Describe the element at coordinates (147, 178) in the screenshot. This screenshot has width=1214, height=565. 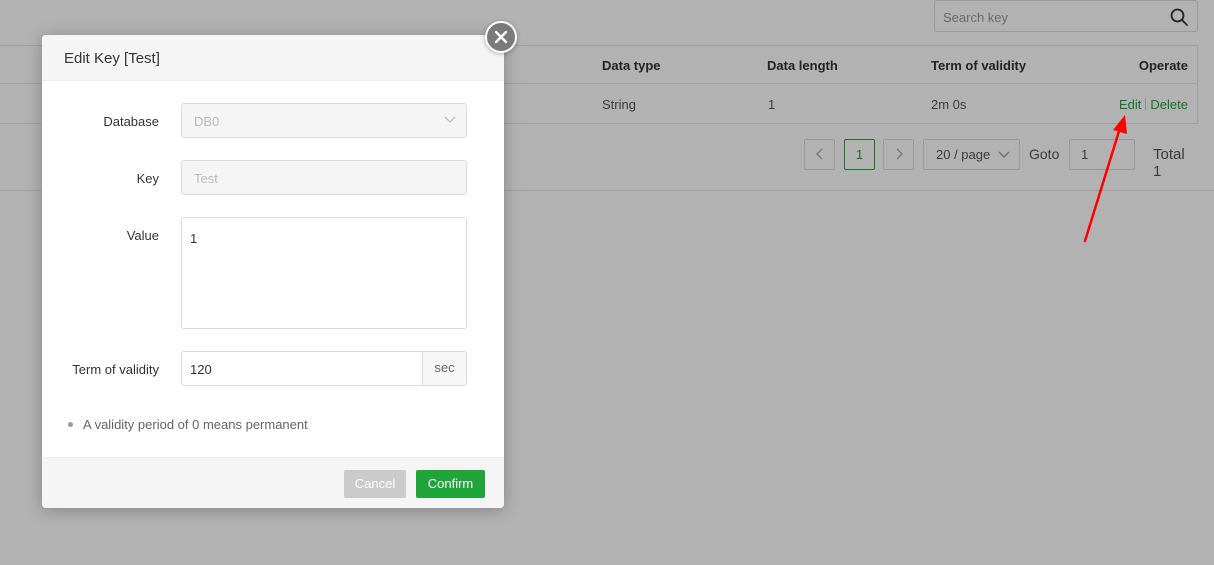
I see `key-label: Key` at that location.